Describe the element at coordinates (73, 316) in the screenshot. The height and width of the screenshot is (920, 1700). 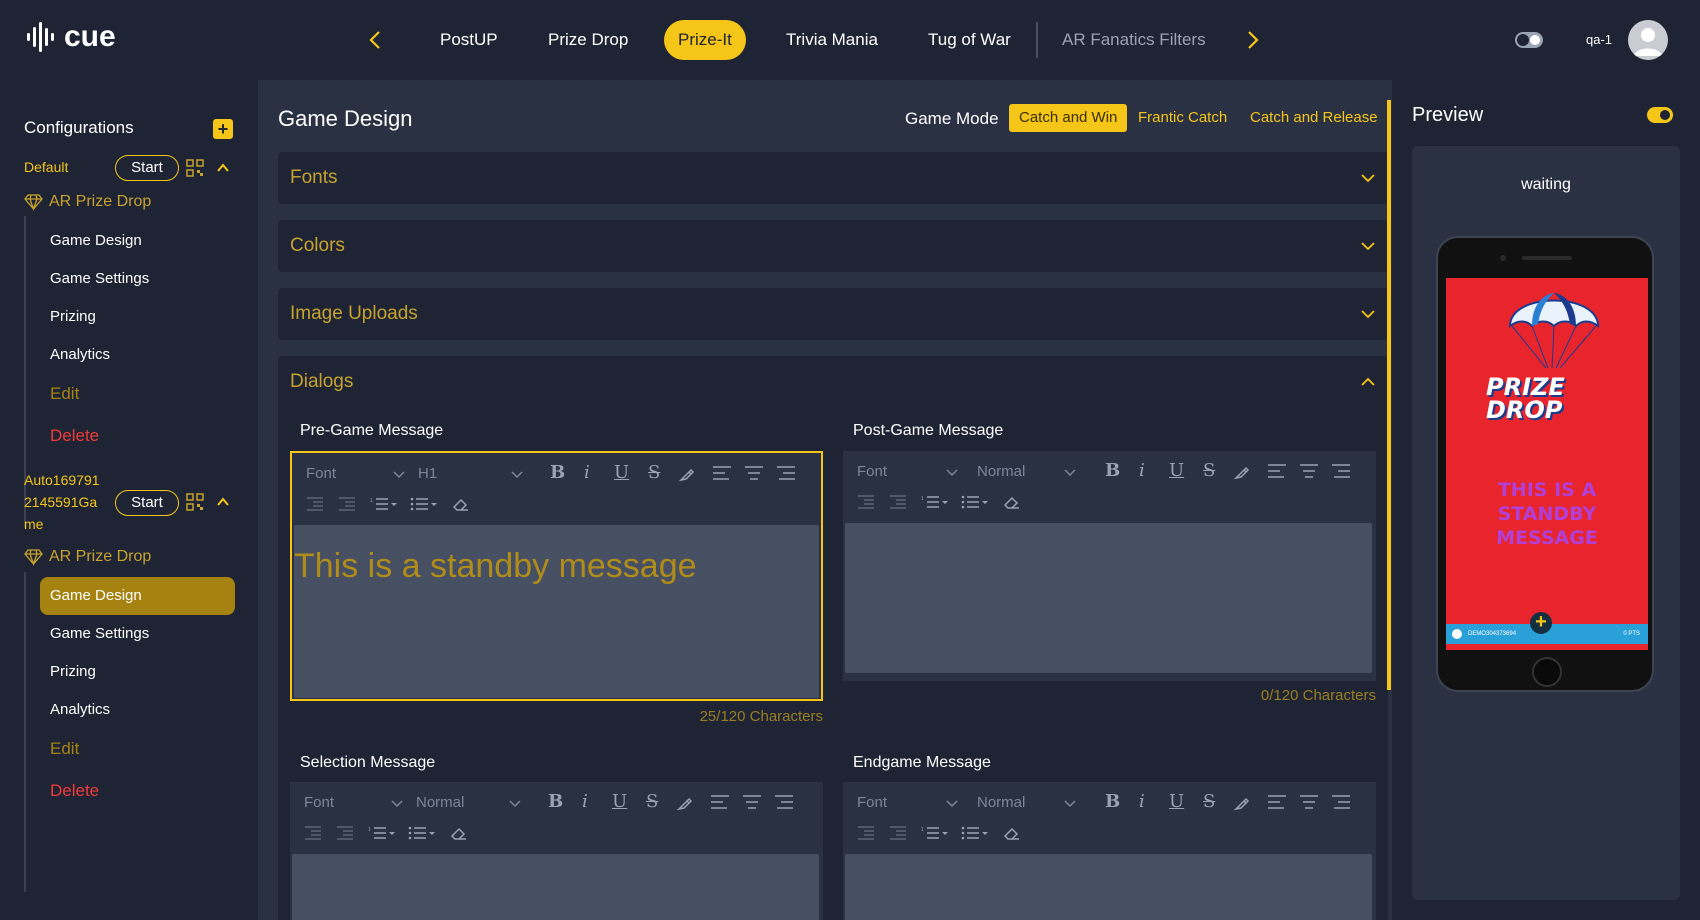
I see `sidebar-item-prizing: Prizing` at that location.